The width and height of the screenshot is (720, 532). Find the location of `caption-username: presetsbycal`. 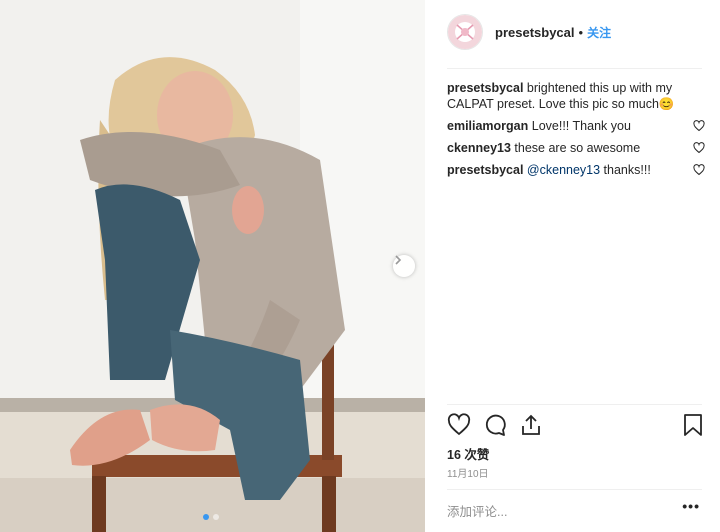

caption-username: presetsbycal is located at coordinates (485, 88).